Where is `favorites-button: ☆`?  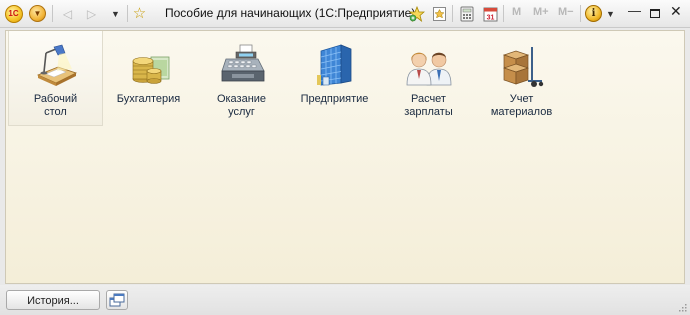
favorites-button: ☆ is located at coordinates (139, 13).